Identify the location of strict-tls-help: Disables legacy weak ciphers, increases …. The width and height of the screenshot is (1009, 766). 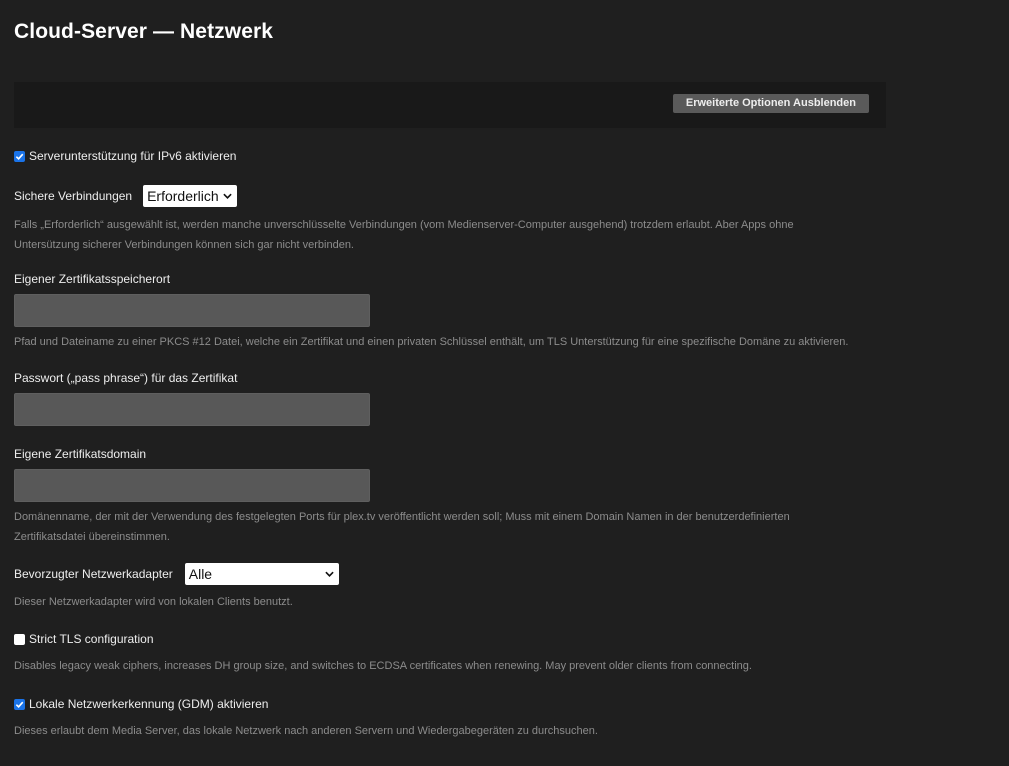
(383, 666).